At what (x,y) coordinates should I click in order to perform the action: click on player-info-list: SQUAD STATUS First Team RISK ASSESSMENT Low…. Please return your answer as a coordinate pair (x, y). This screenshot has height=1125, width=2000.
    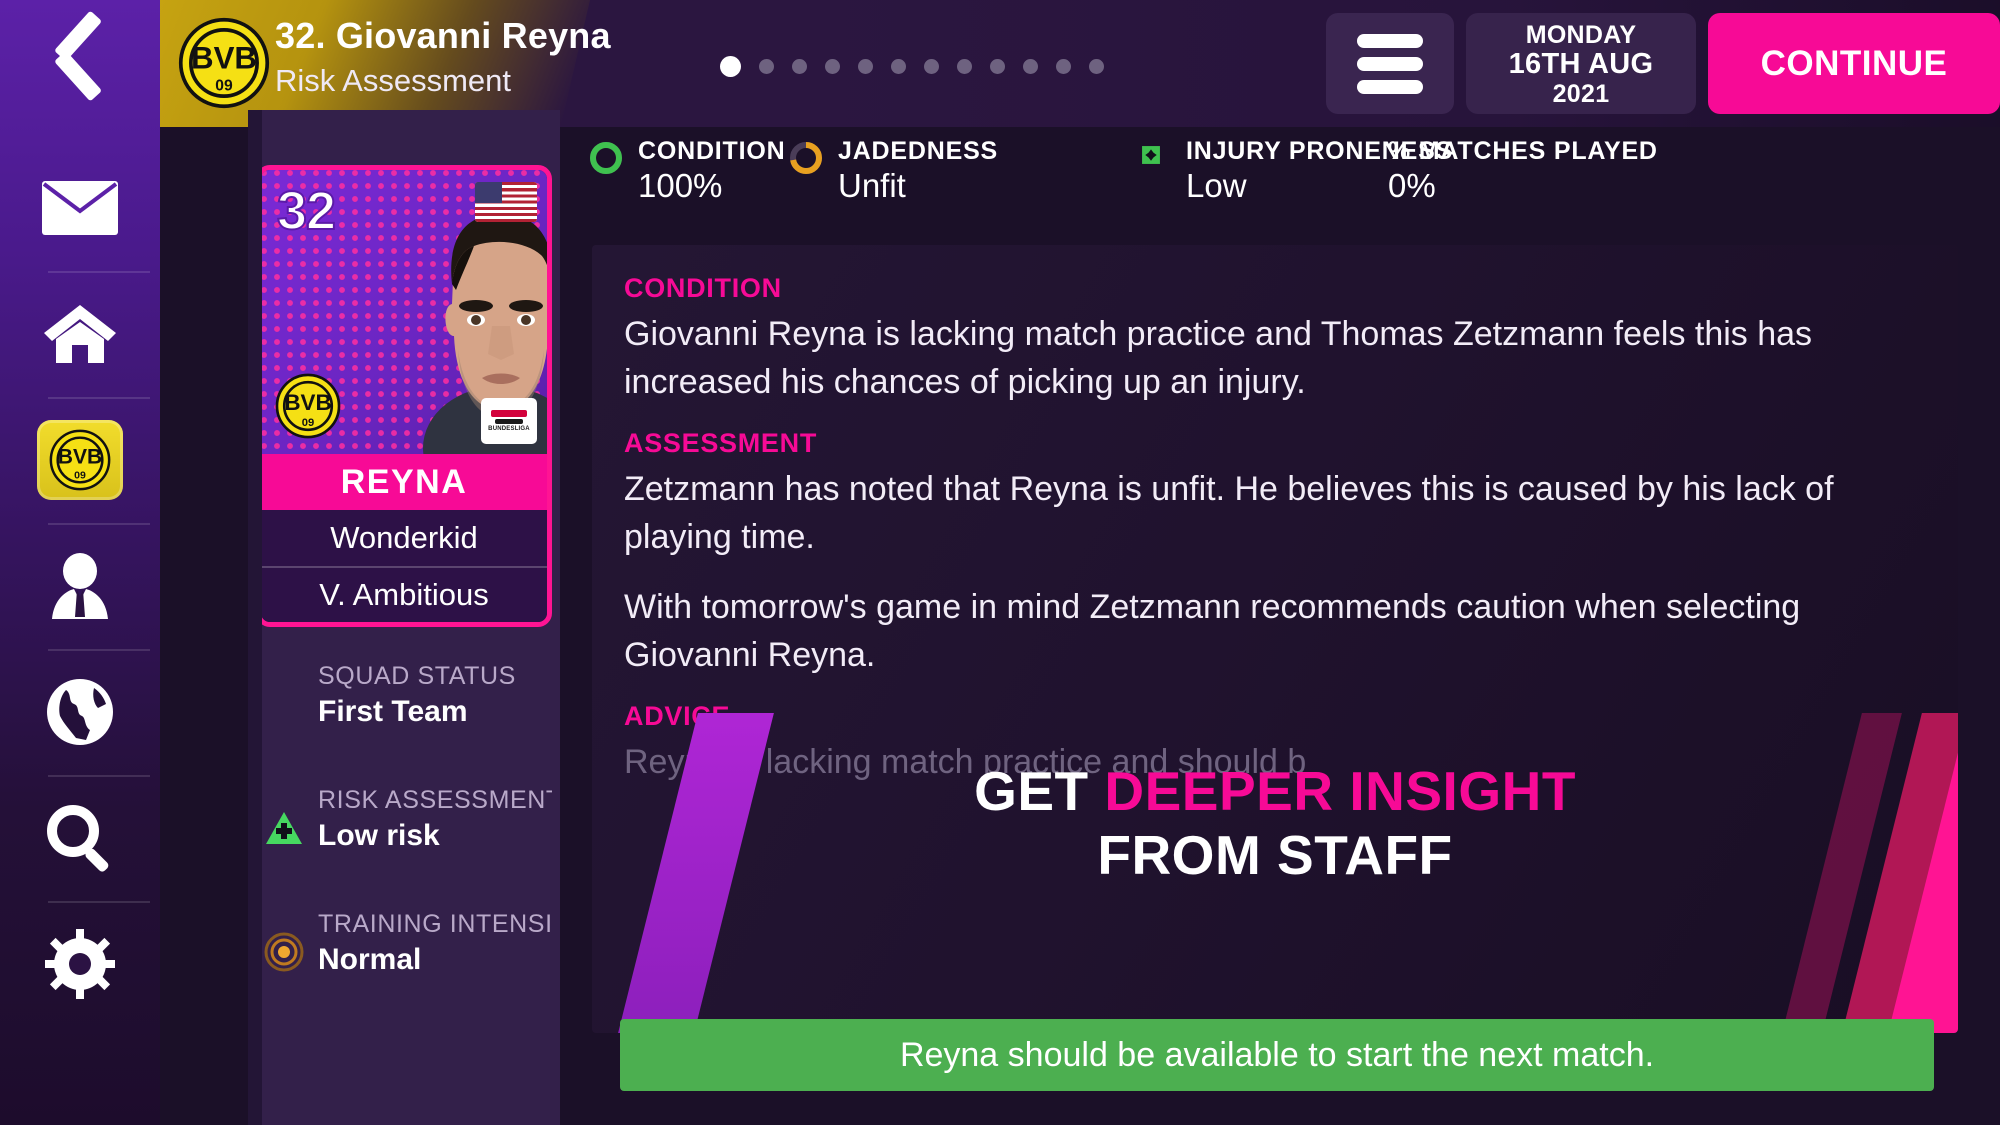
    Looking at the image, I should click on (404, 846).